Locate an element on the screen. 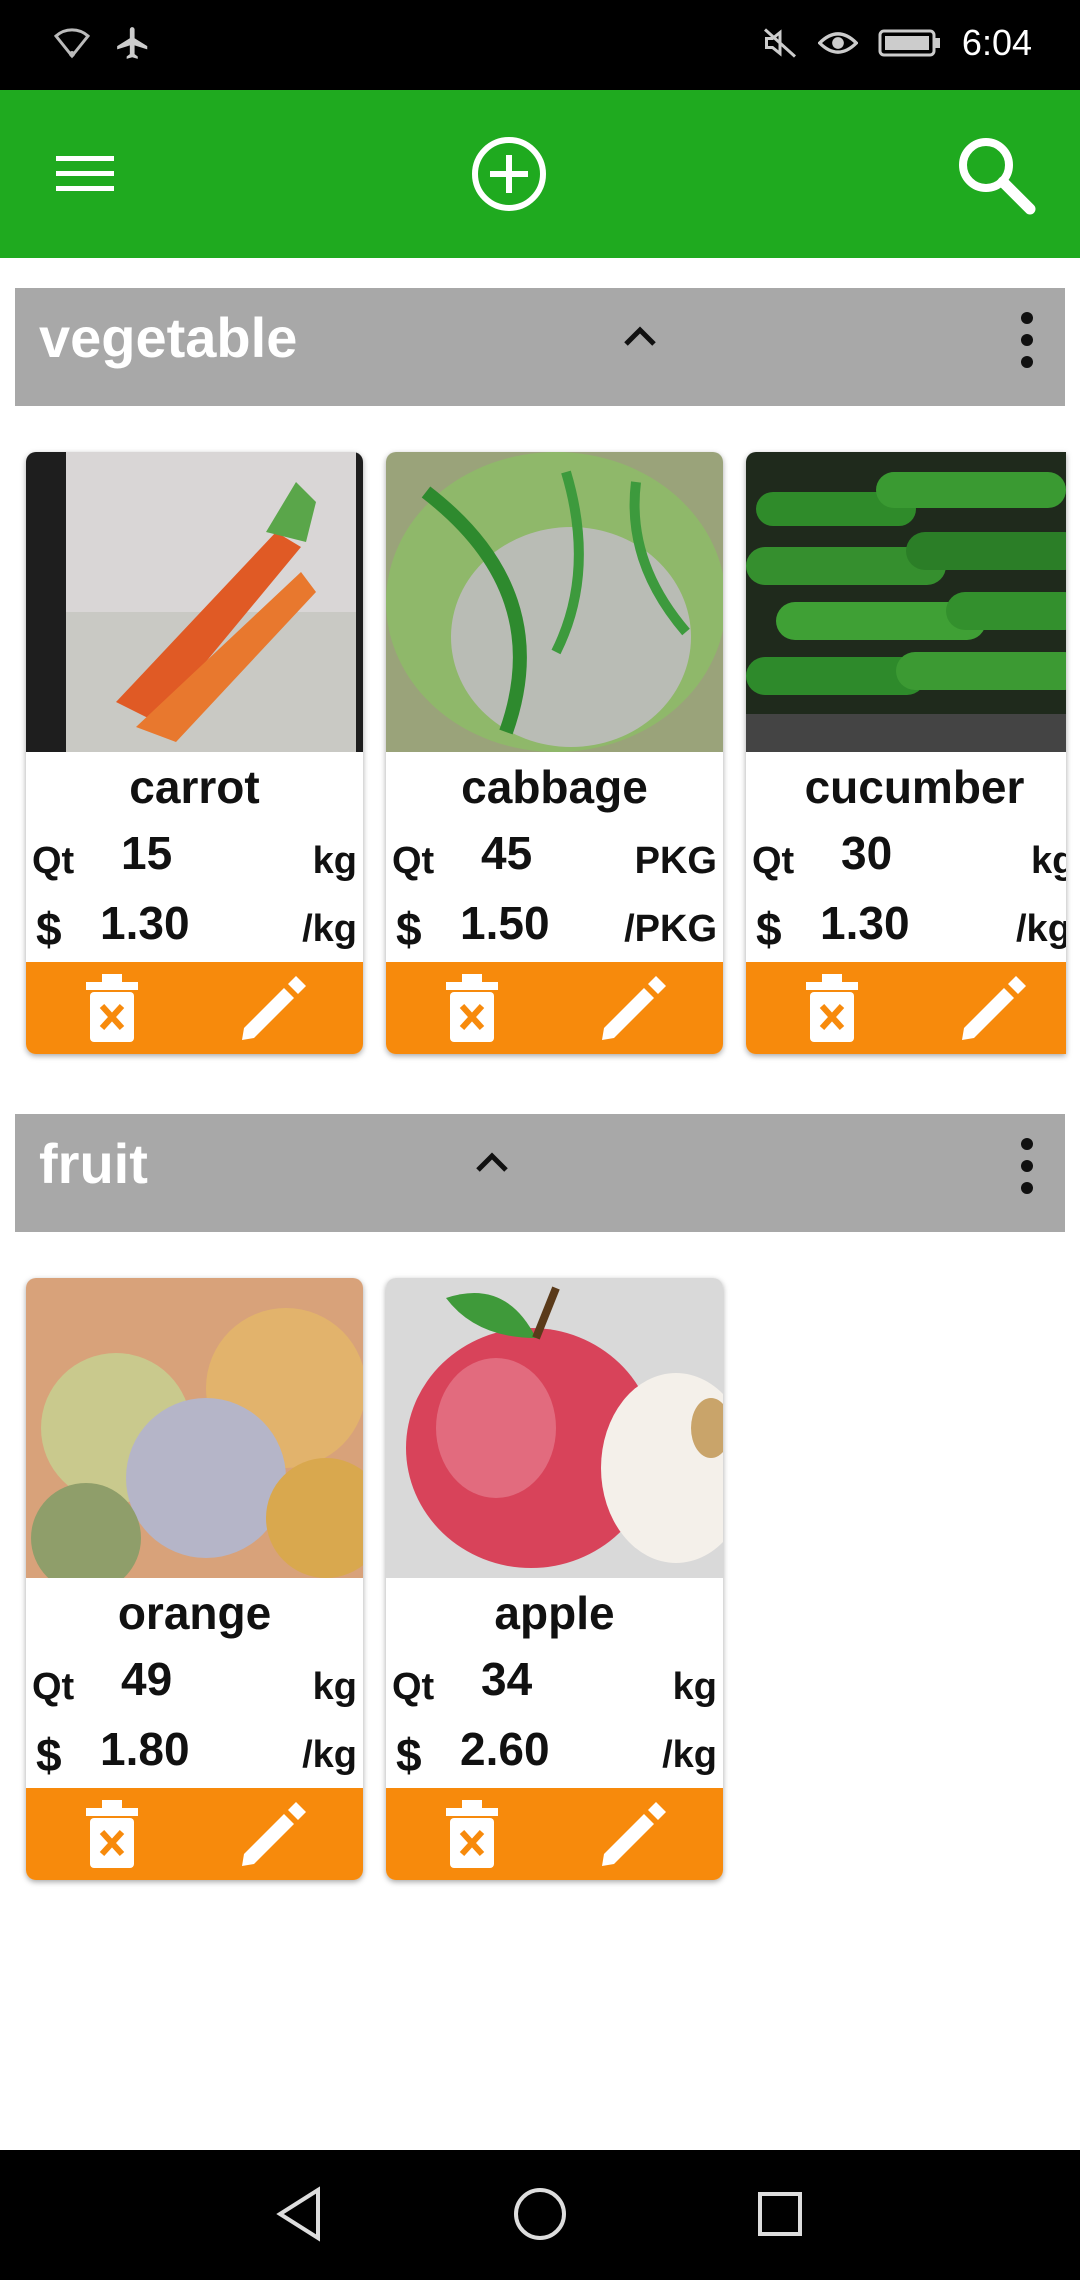 The width and height of the screenshot is (1080, 2280). item-card-apple: apple Qt 34 kg $ 2.60 /kg is located at coordinates (554, 1579).